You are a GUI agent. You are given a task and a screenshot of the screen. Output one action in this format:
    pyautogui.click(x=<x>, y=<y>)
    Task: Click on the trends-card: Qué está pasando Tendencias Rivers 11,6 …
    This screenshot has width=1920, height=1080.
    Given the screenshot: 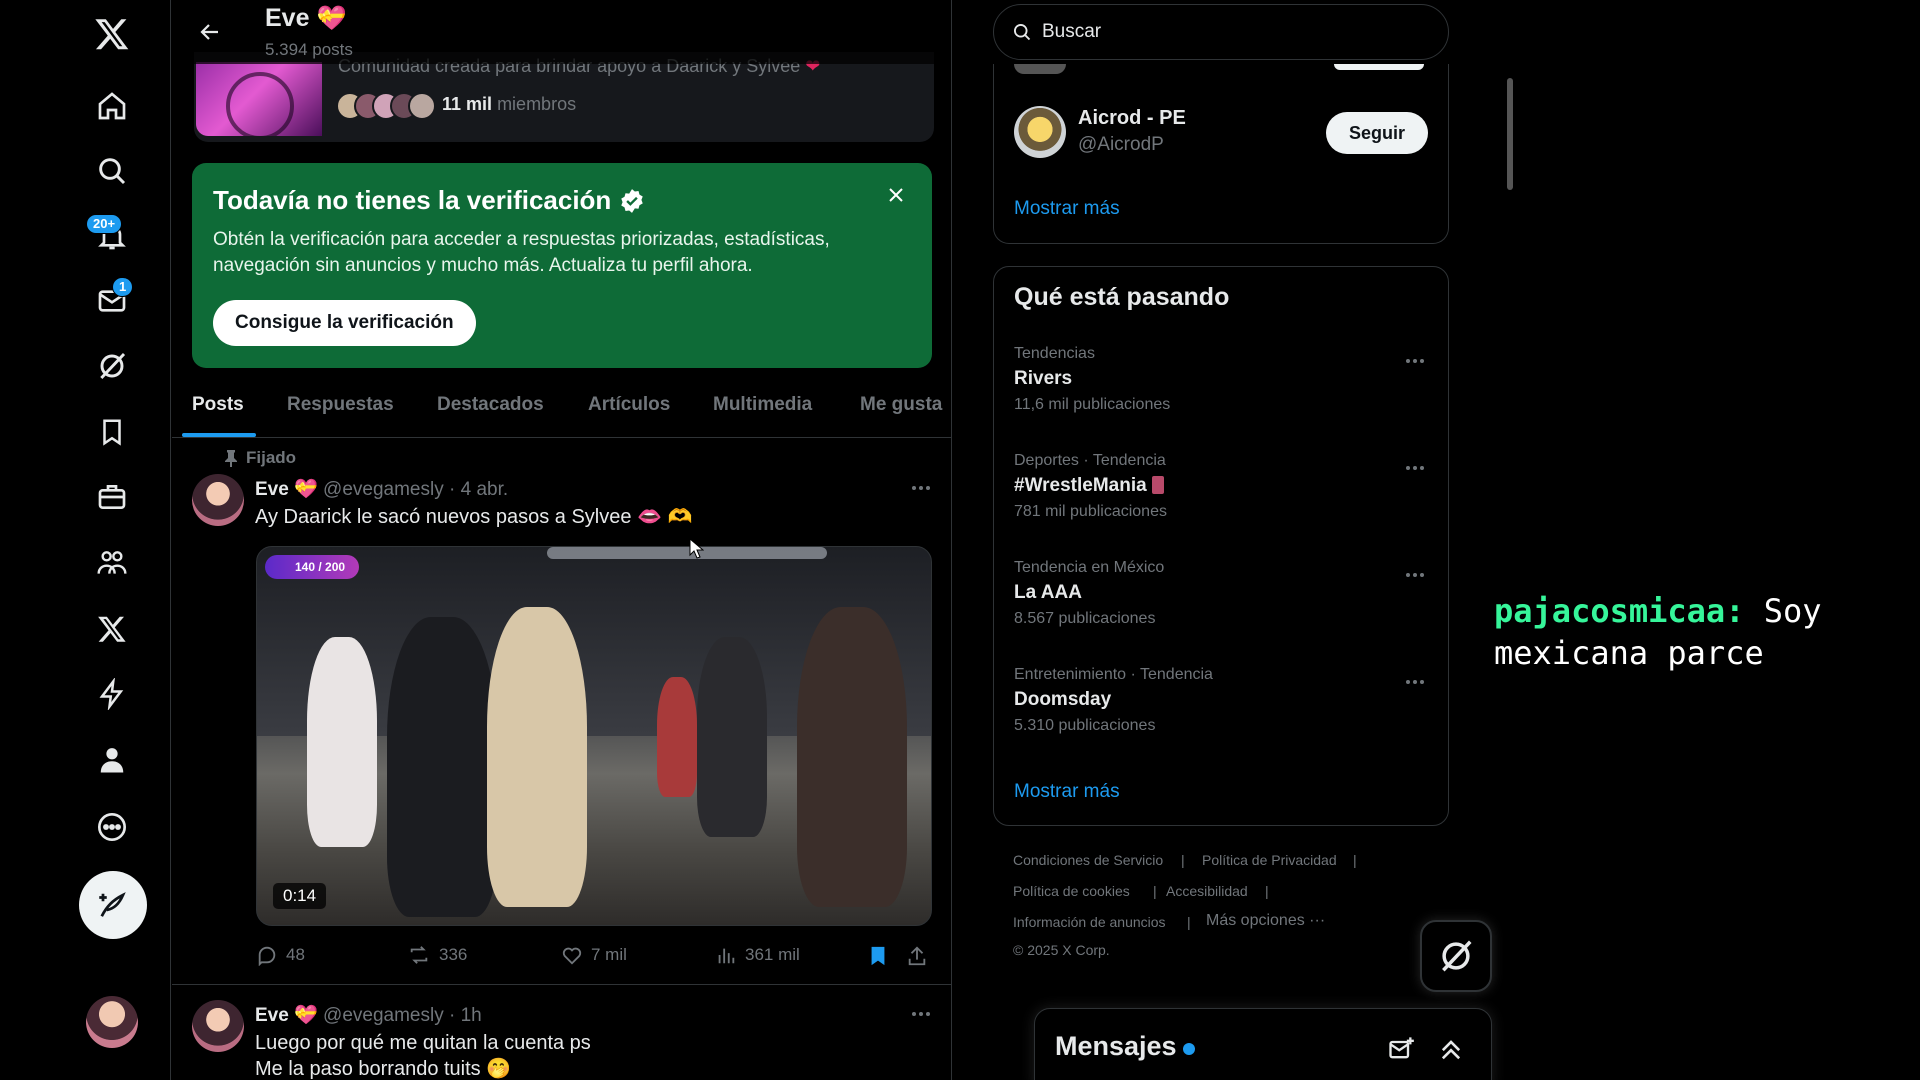 What is the action you would take?
    pyautogui.click(x=1221, y=546)
    